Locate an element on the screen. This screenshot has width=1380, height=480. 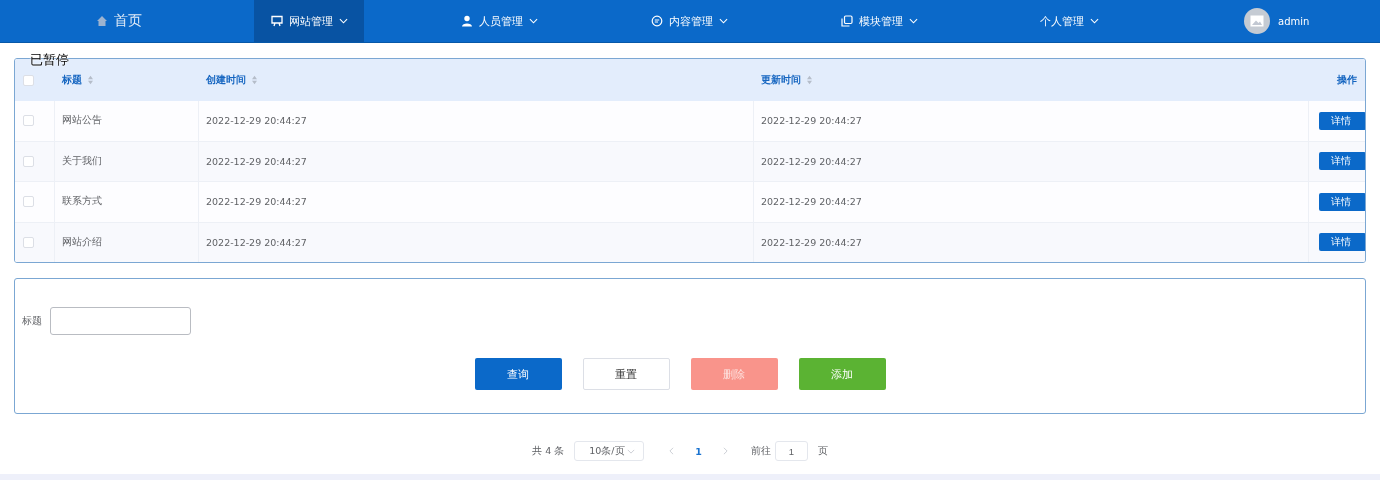
table-cell: 网站介绍 is located at coordinates (82, 242).